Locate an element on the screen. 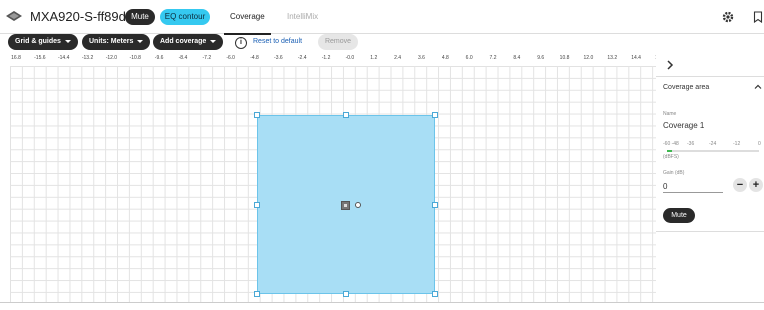  ruler-tick-label: 6.0 is located at coordinates (469, 58).